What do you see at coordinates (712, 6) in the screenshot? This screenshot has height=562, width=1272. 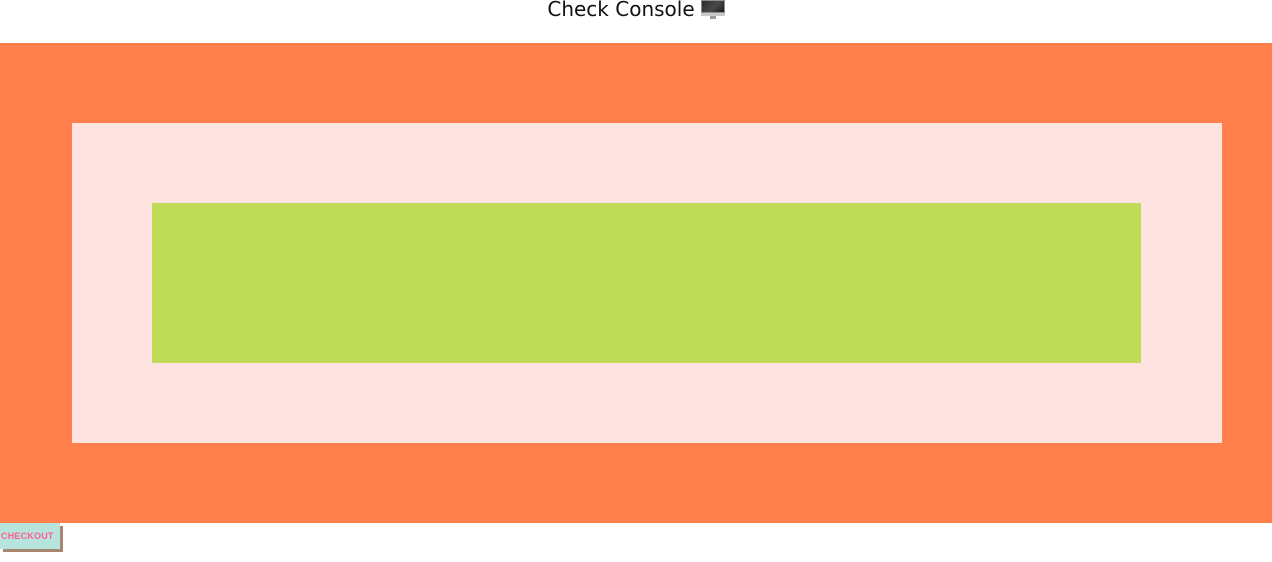 I see `monitor-screen` at bounding box center [712, 6].